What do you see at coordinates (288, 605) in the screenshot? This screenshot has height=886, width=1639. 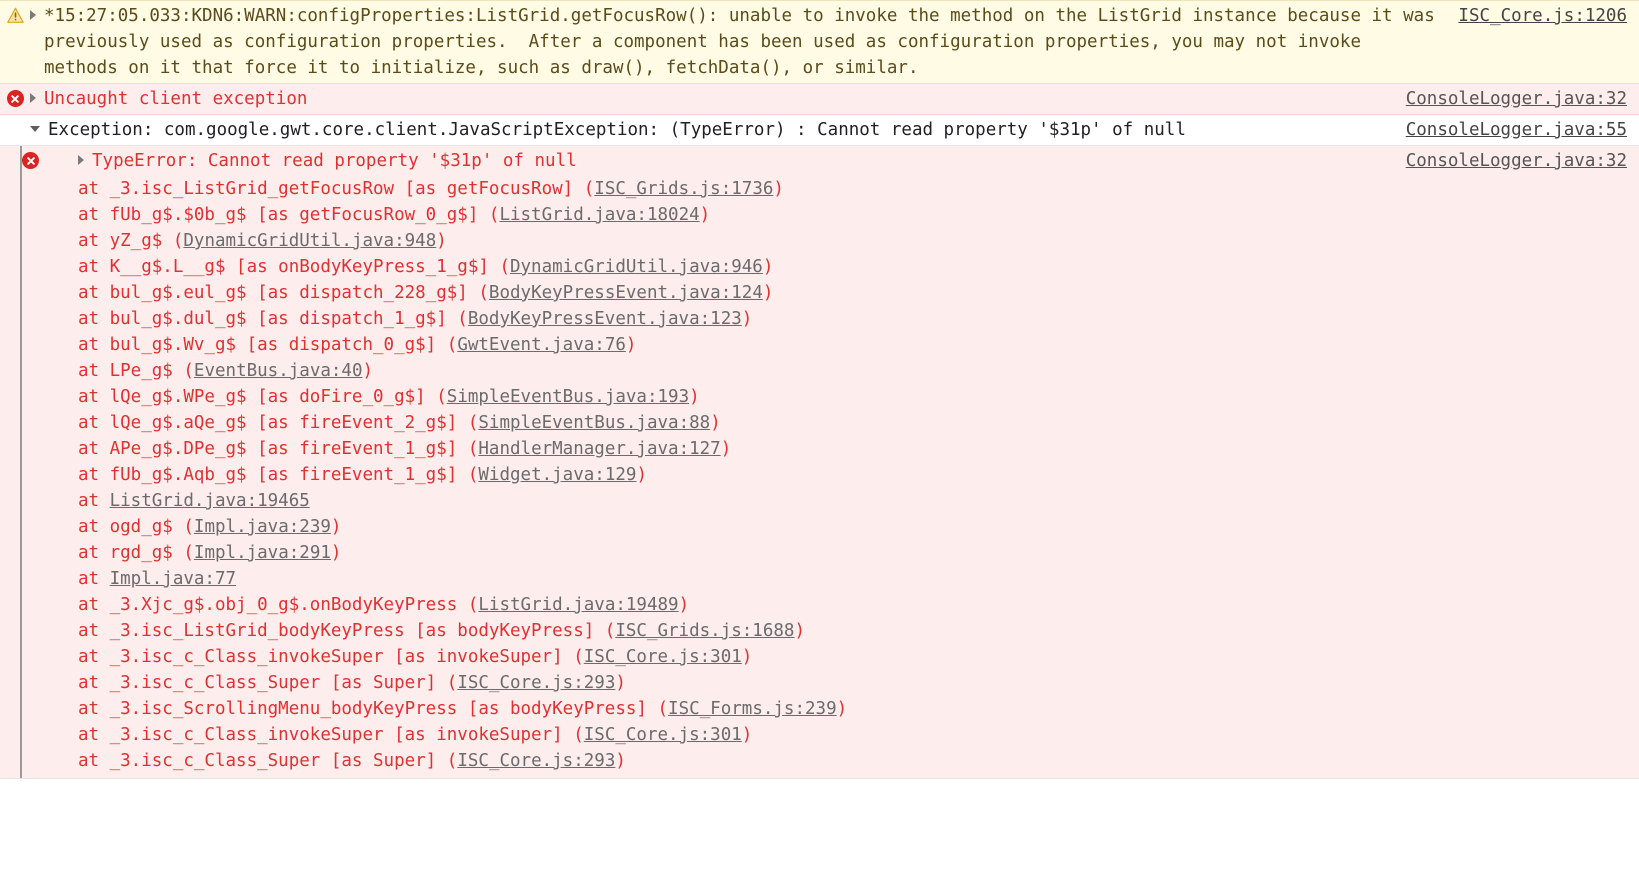 I see `stack-frame-function: _3.Xjc_g$.obj_0_g$.onBodyKeyPress` at bounding box center [288, 605].